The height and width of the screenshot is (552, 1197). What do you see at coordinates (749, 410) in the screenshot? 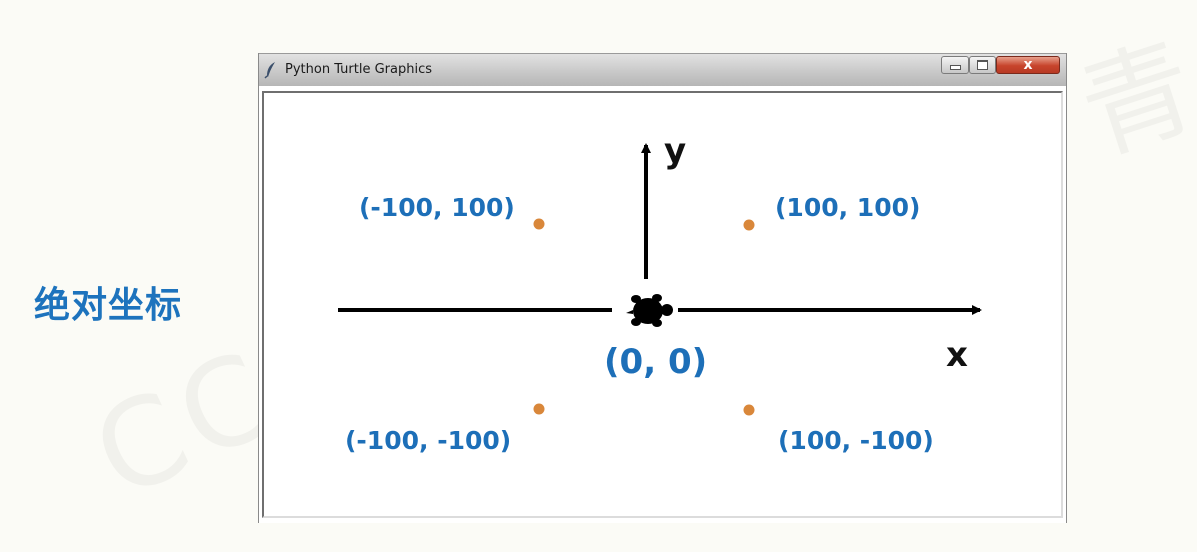
I see `point-pos-neg` at bounding box center [749, 410].